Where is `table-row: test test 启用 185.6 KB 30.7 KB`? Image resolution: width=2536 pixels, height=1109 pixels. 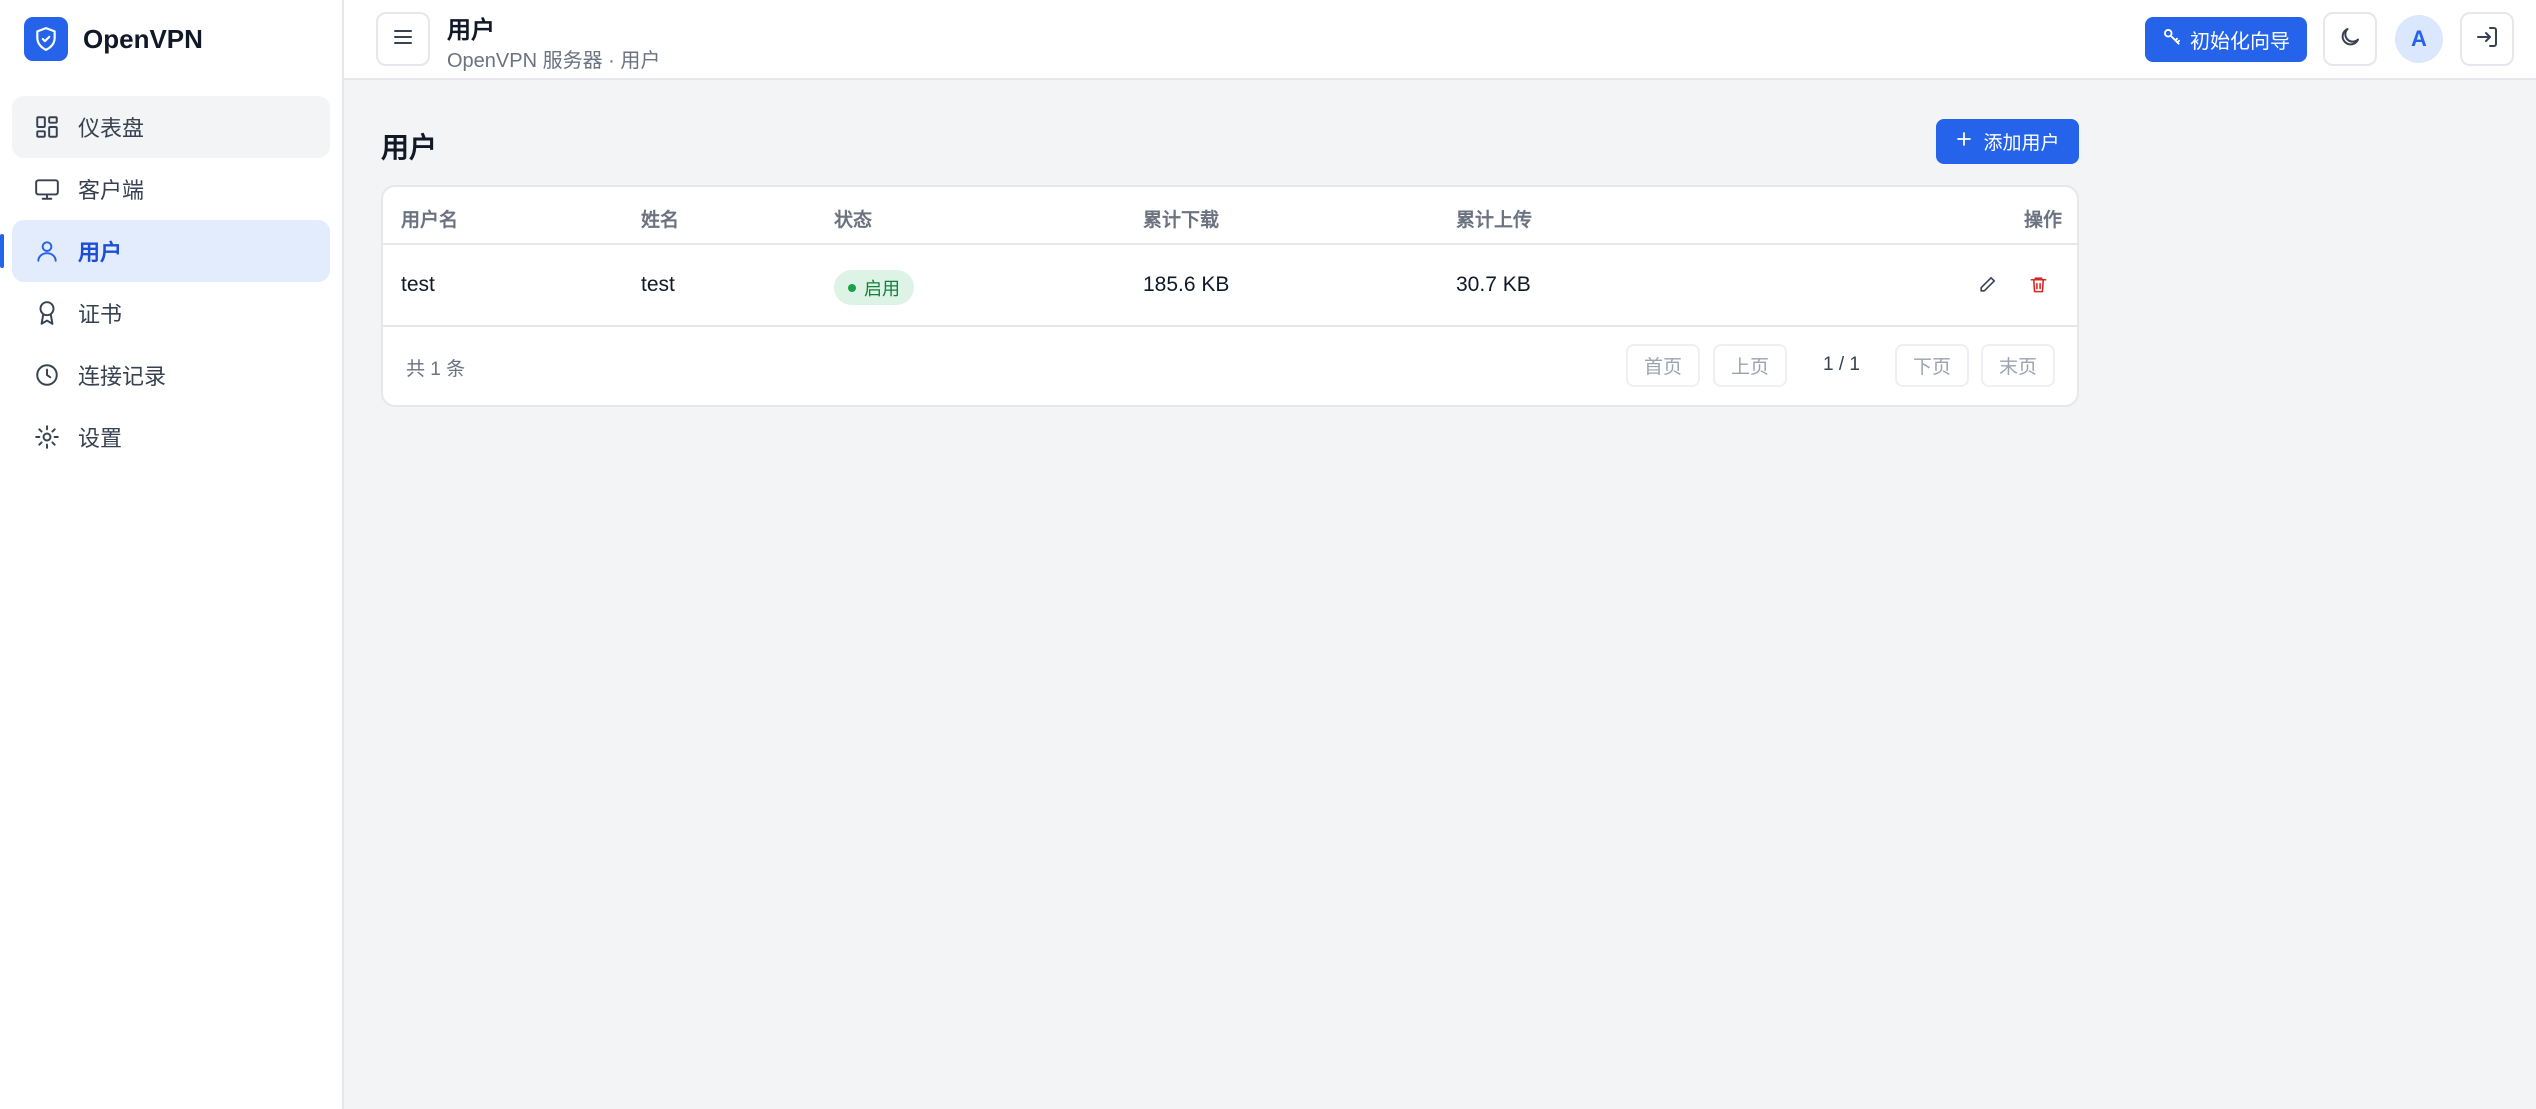
table-row: test test 启用 185.6 KB 30.7 KB is located at coordinates (1230, 286).